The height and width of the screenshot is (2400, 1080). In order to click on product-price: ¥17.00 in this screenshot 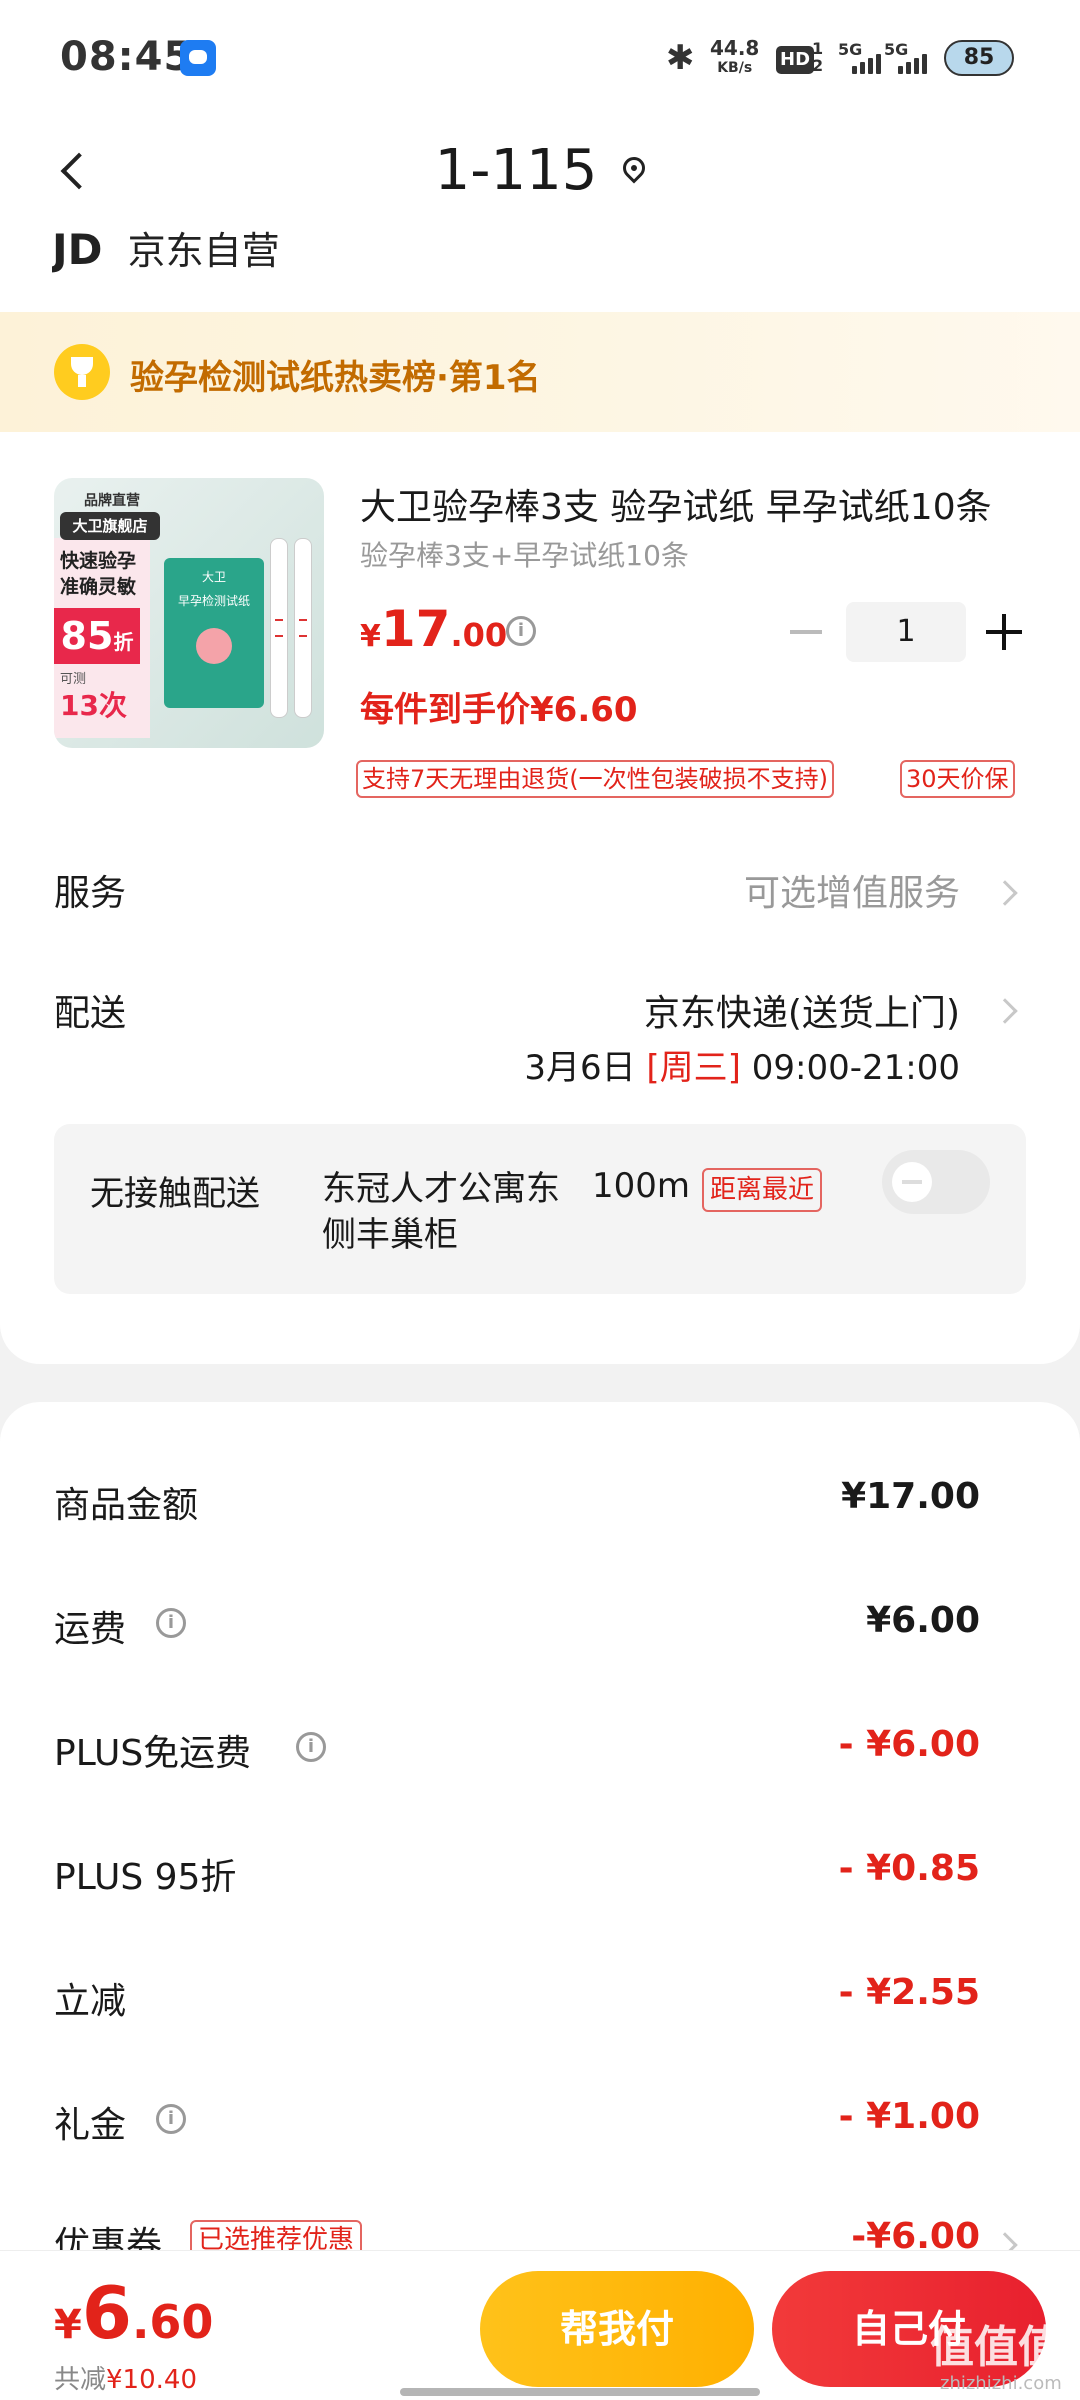, I will do `click(434, 629)`.